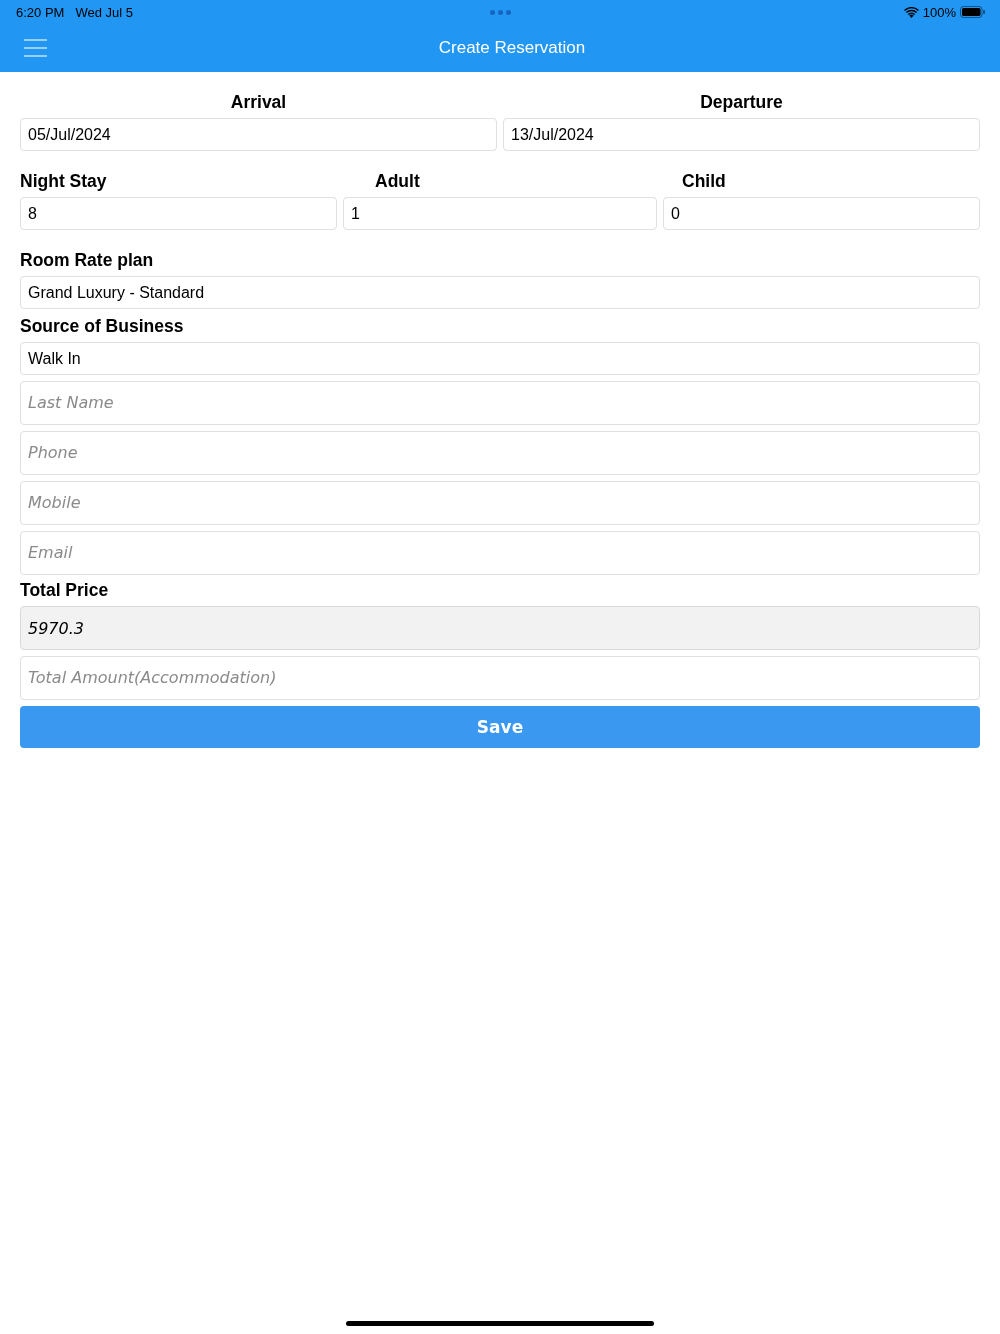  Describe the element at coordinates (102, 326) in the screenshot. I see `field-label: Source of Business` at that location.